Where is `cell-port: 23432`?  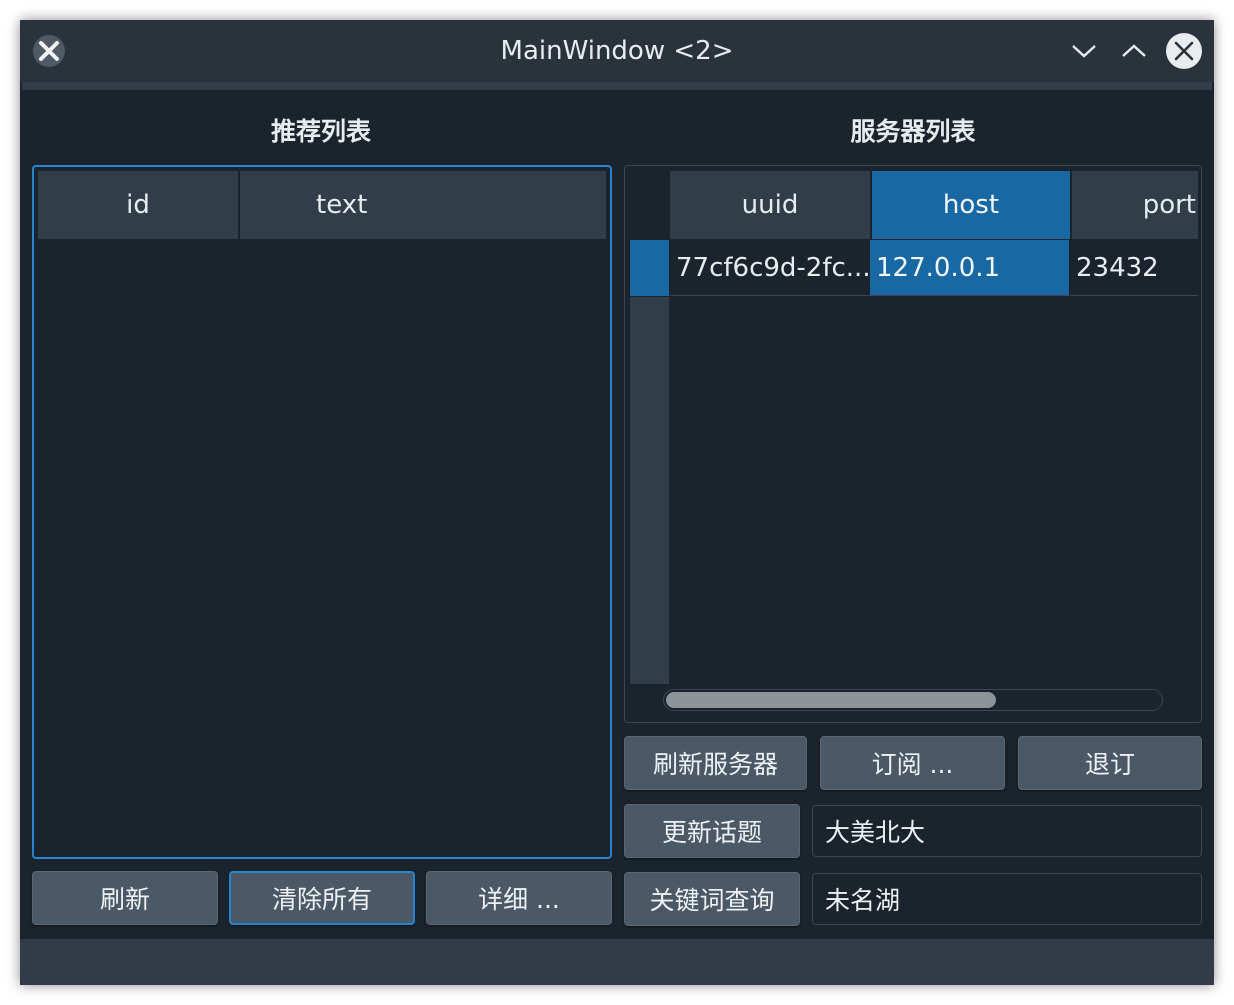 cell-port: 23432 is located at coordinates (1134, 268).